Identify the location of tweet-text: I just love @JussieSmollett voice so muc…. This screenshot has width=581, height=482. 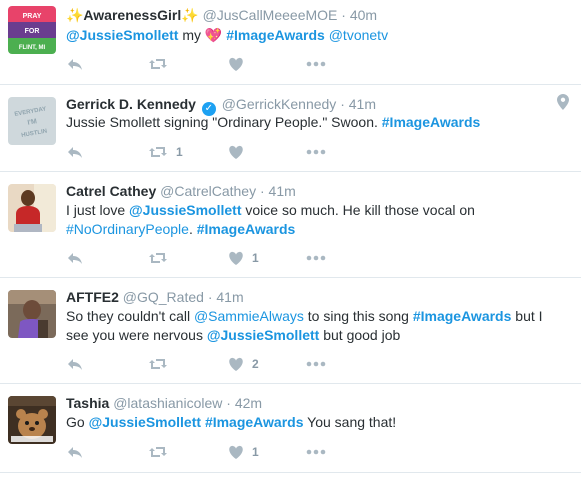
(316, 220).